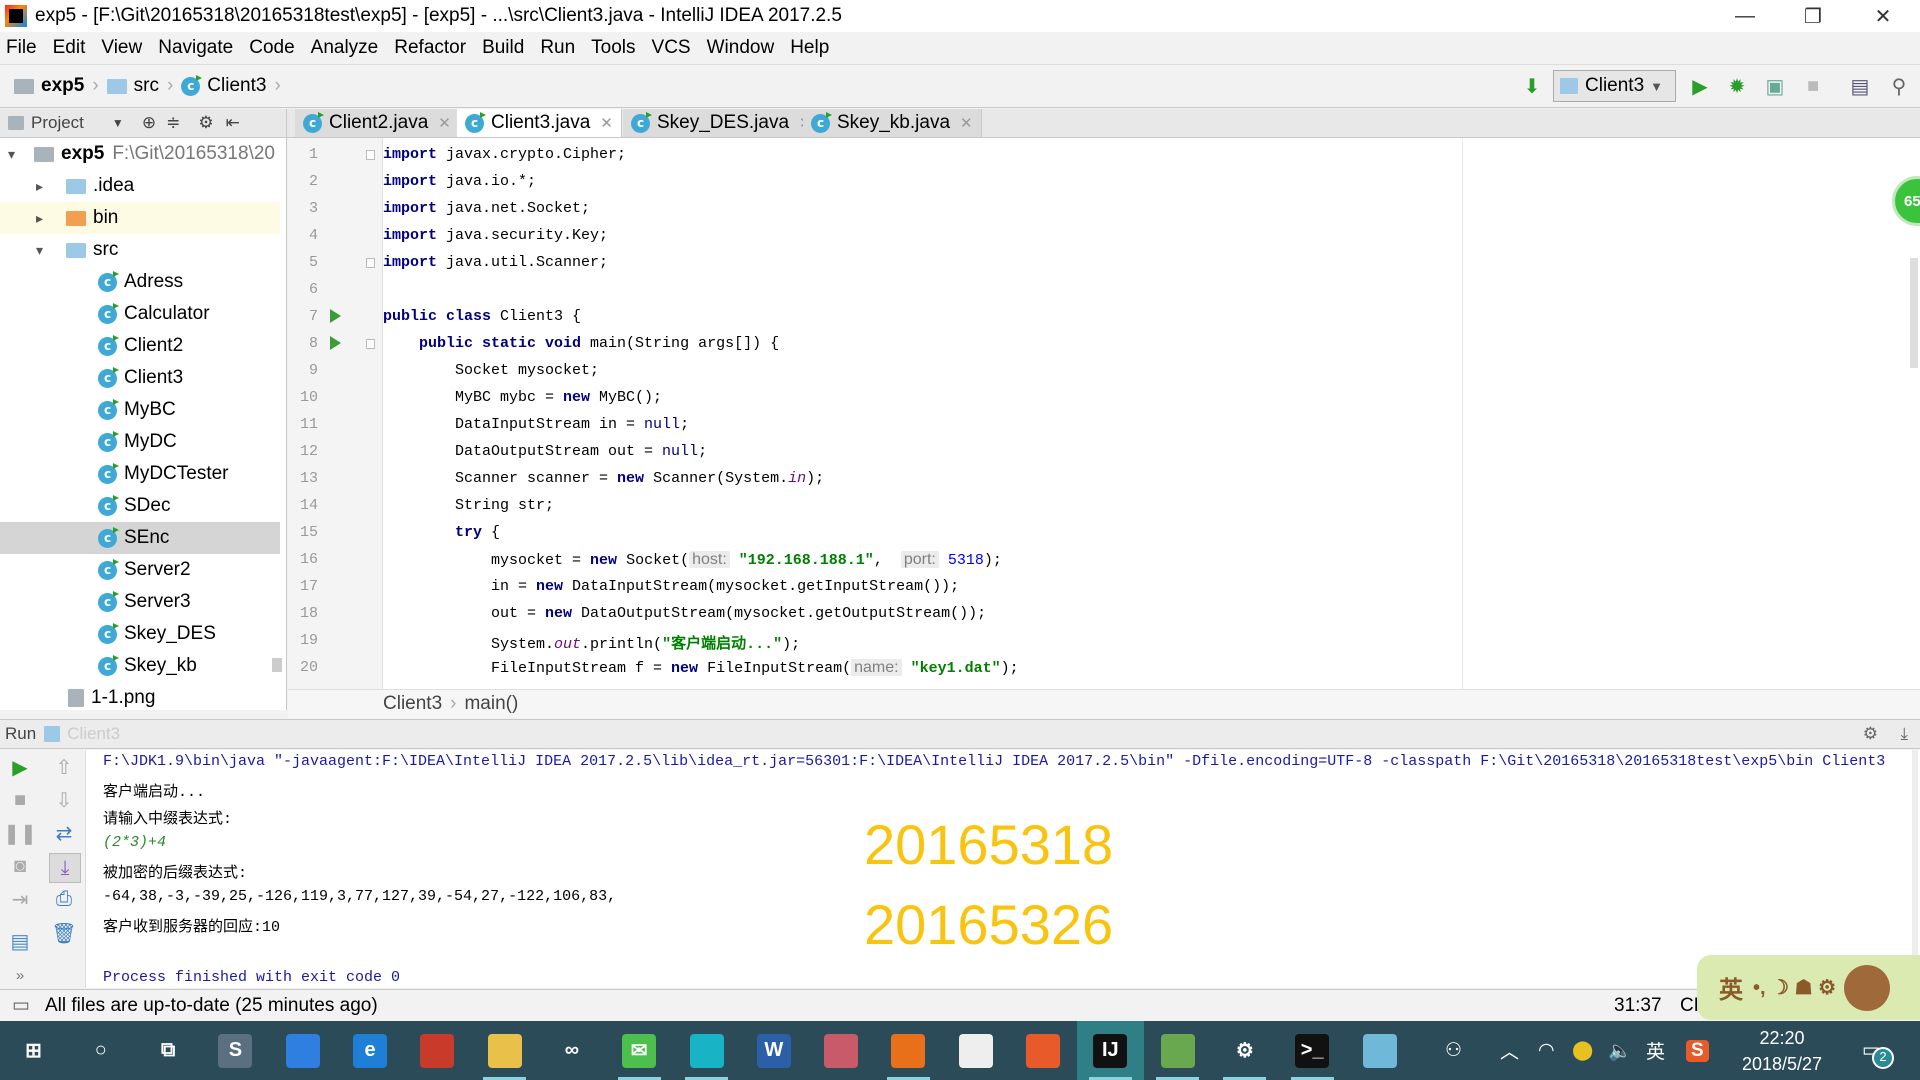  I want to click on chevron-down-icon: ▼, so click(118, 123).